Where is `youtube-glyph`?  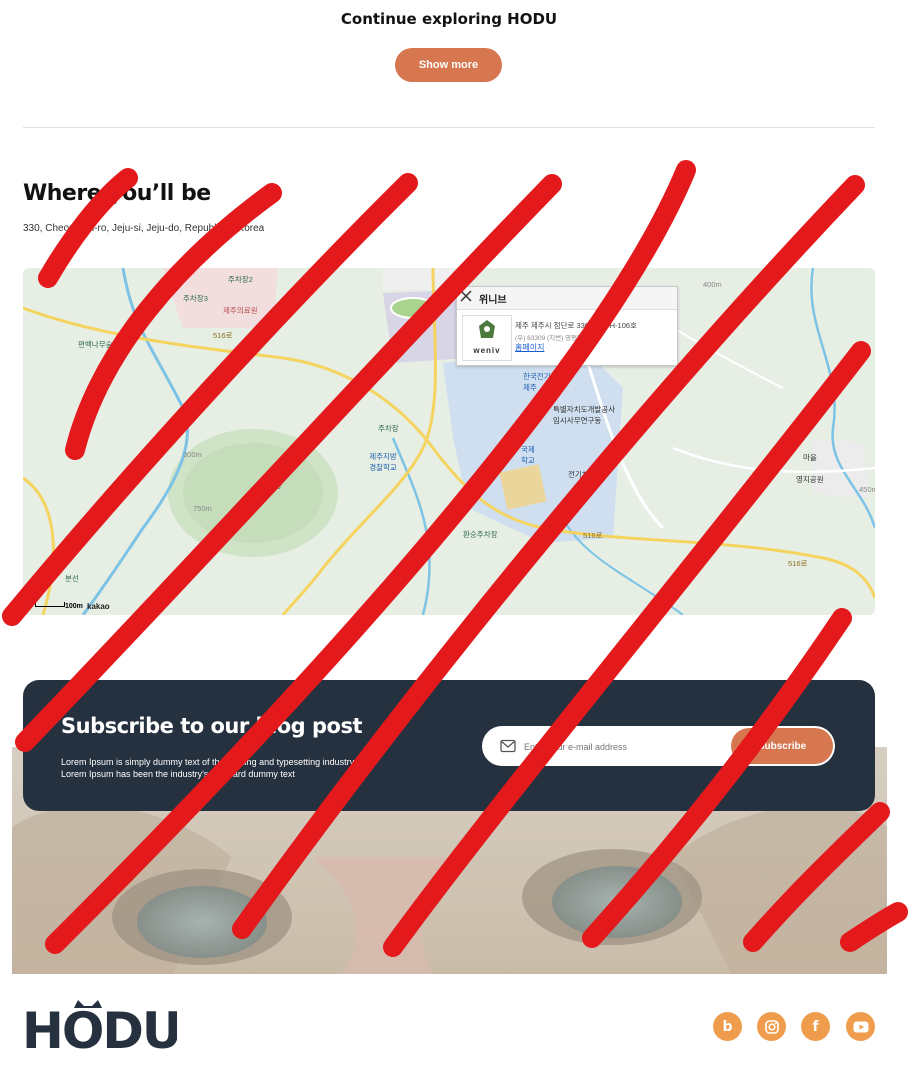 youtube-glyph is located at coordinates (860, 1026).